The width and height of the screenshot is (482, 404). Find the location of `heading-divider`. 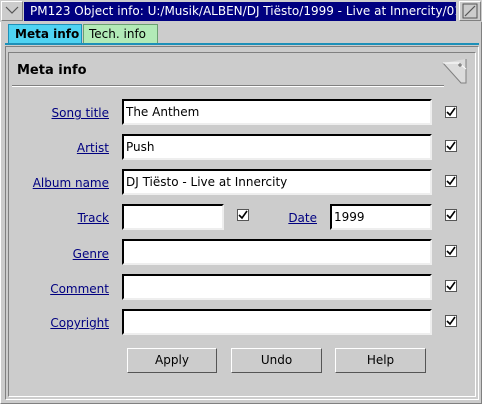

heading-divider is located at coordinates (228, 86).